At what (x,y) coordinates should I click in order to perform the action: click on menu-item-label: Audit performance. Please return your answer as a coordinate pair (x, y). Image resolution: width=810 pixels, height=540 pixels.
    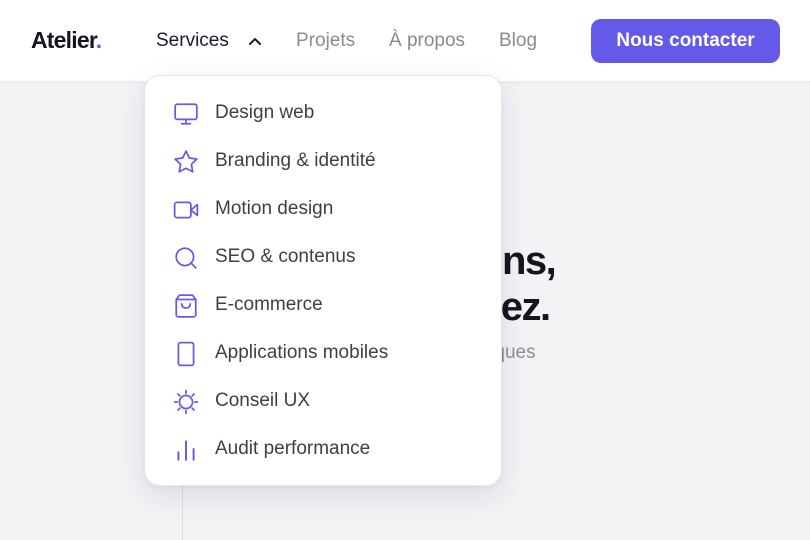
    Looking at the image, I should click on (293, 448).